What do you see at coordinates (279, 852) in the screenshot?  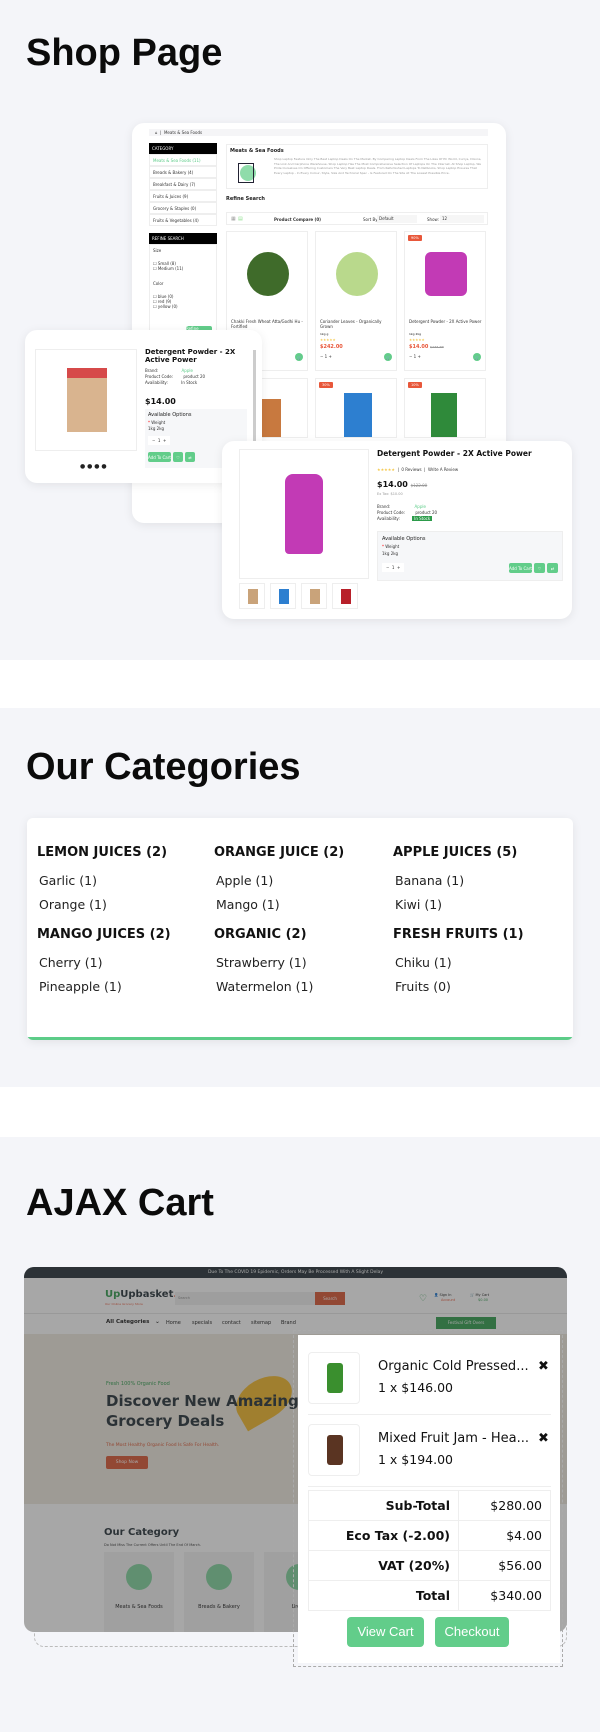 I see `category-heading: ORANGE JUICE (2)` at bounding box center [279, 852].